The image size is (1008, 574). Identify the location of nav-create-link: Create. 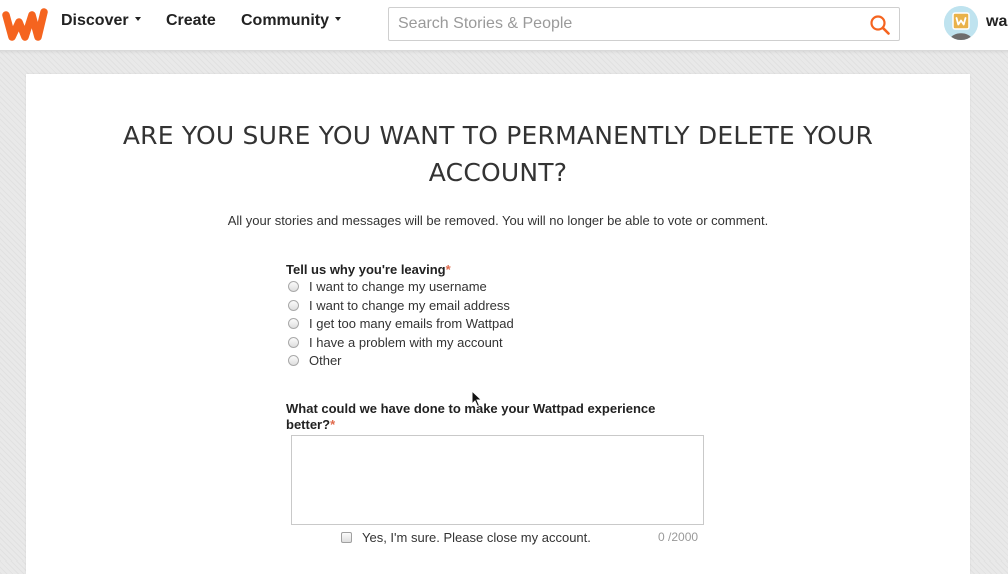
(191, 21).